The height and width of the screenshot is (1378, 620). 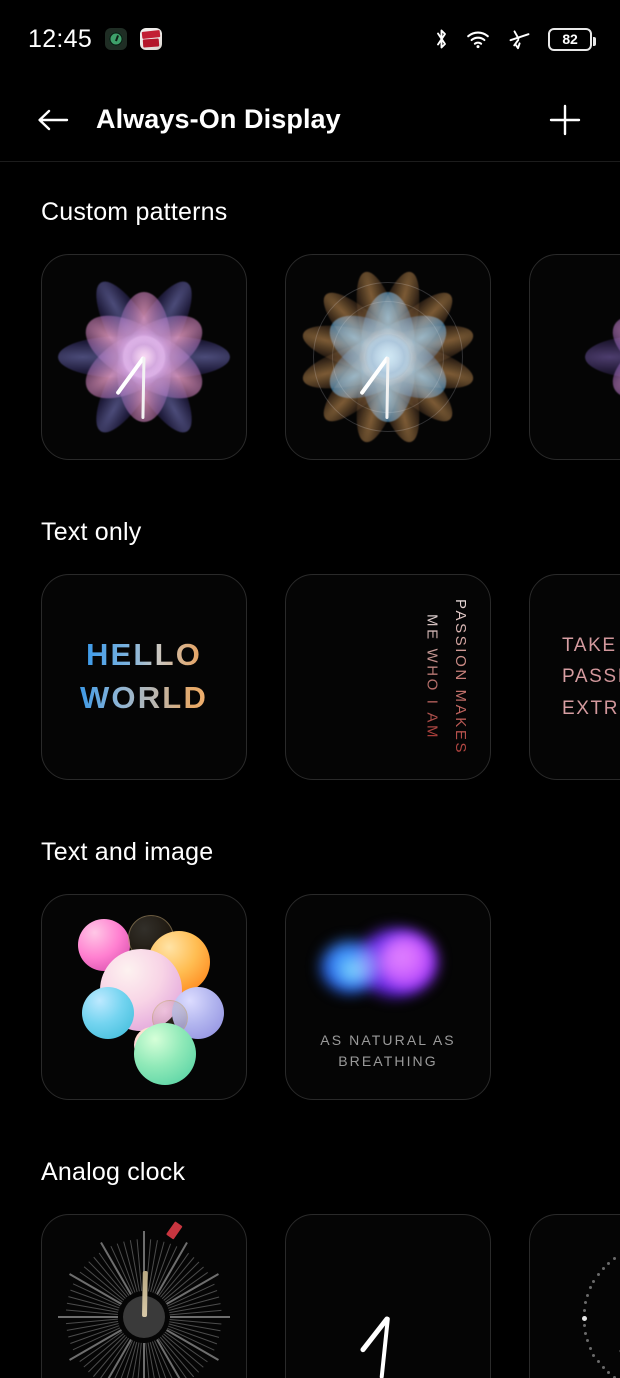 I want to click on row-text-and-image: AS NATURAL AS BREATHING, so click(x=310, y=997).